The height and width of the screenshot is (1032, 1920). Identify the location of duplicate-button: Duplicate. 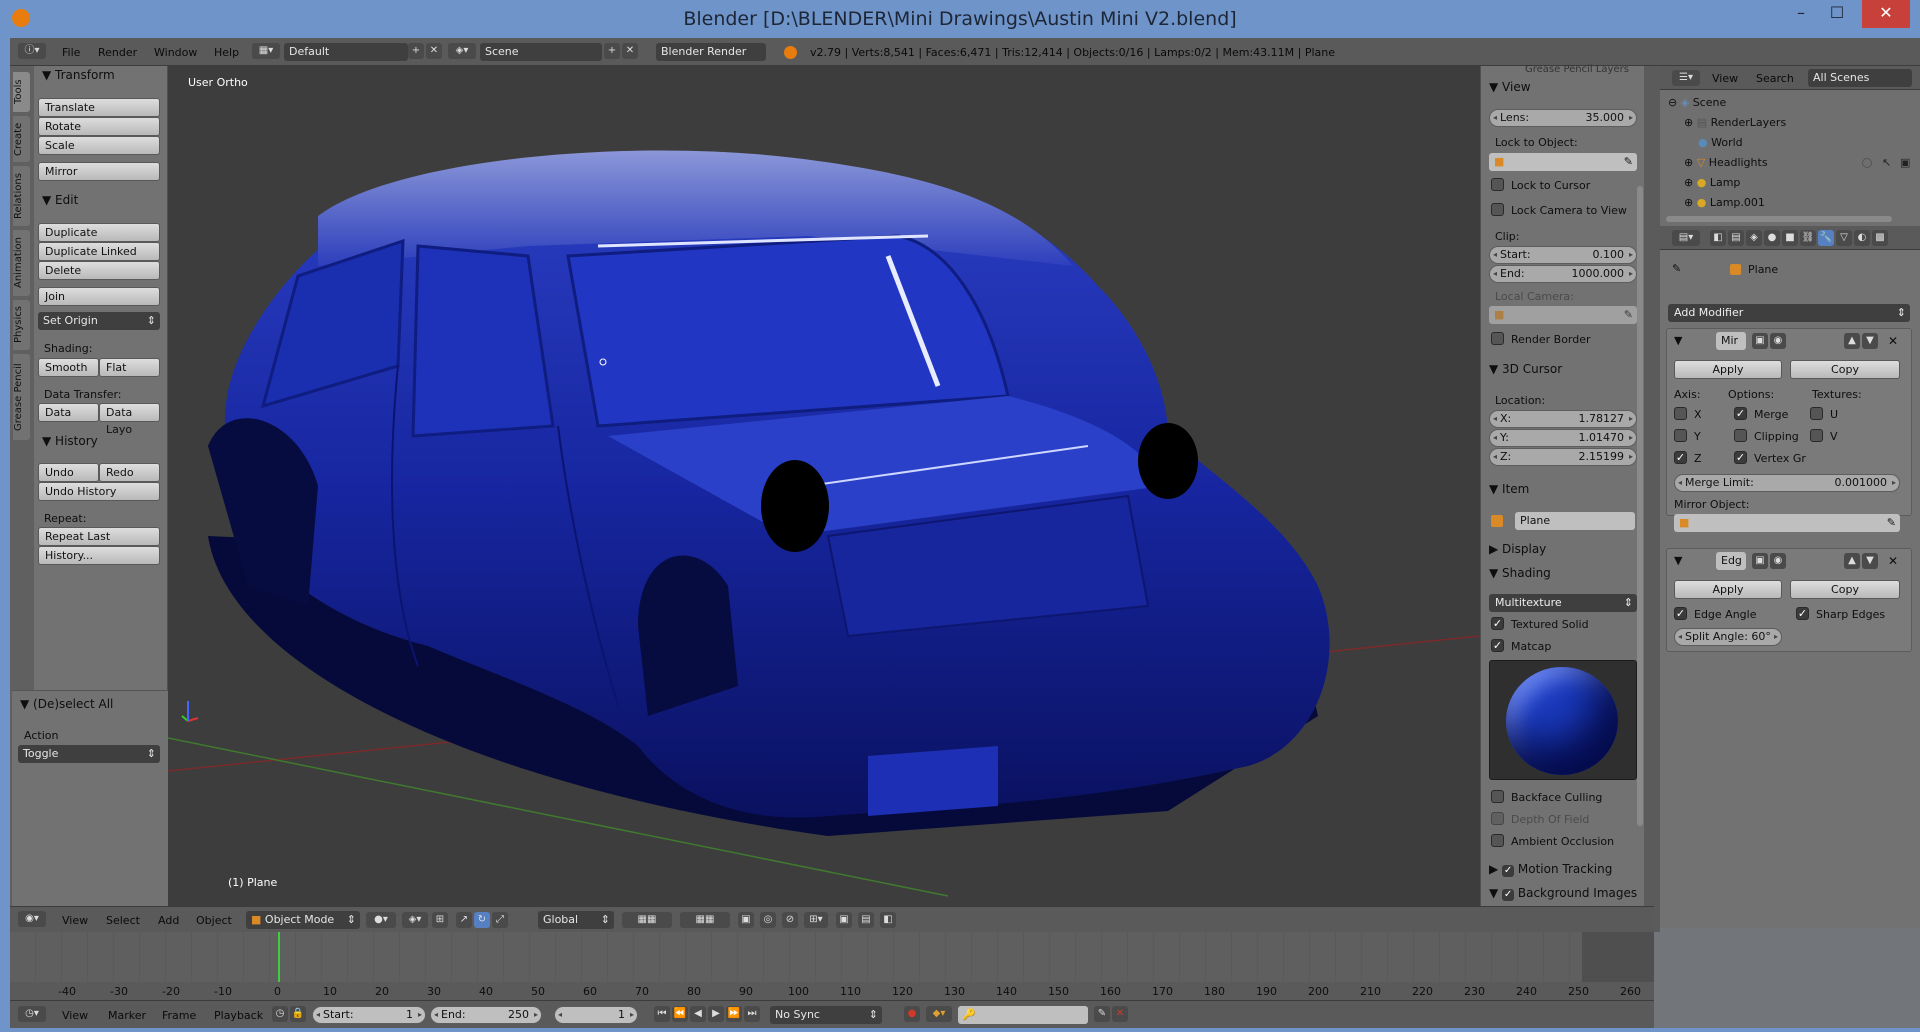
(99, 232).